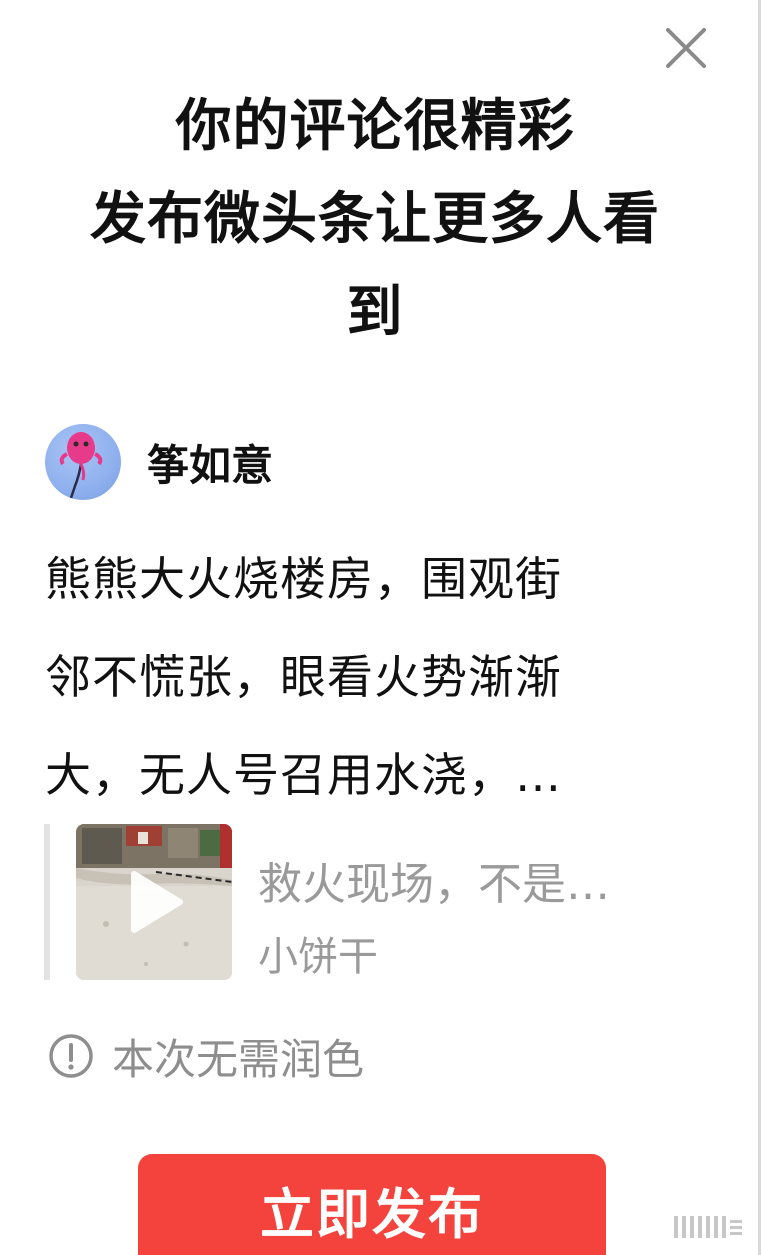 This screenshot has height=1255, width=761. I want to click on close-button, so click(686, 48).